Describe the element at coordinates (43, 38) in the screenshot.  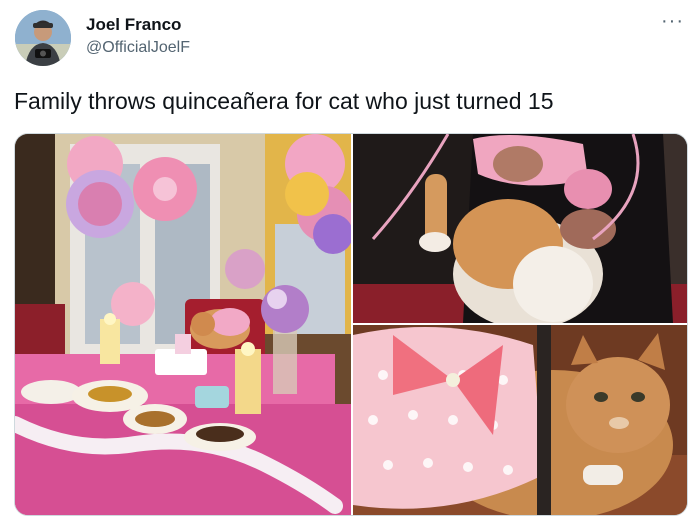
I see `avatar` at that location.